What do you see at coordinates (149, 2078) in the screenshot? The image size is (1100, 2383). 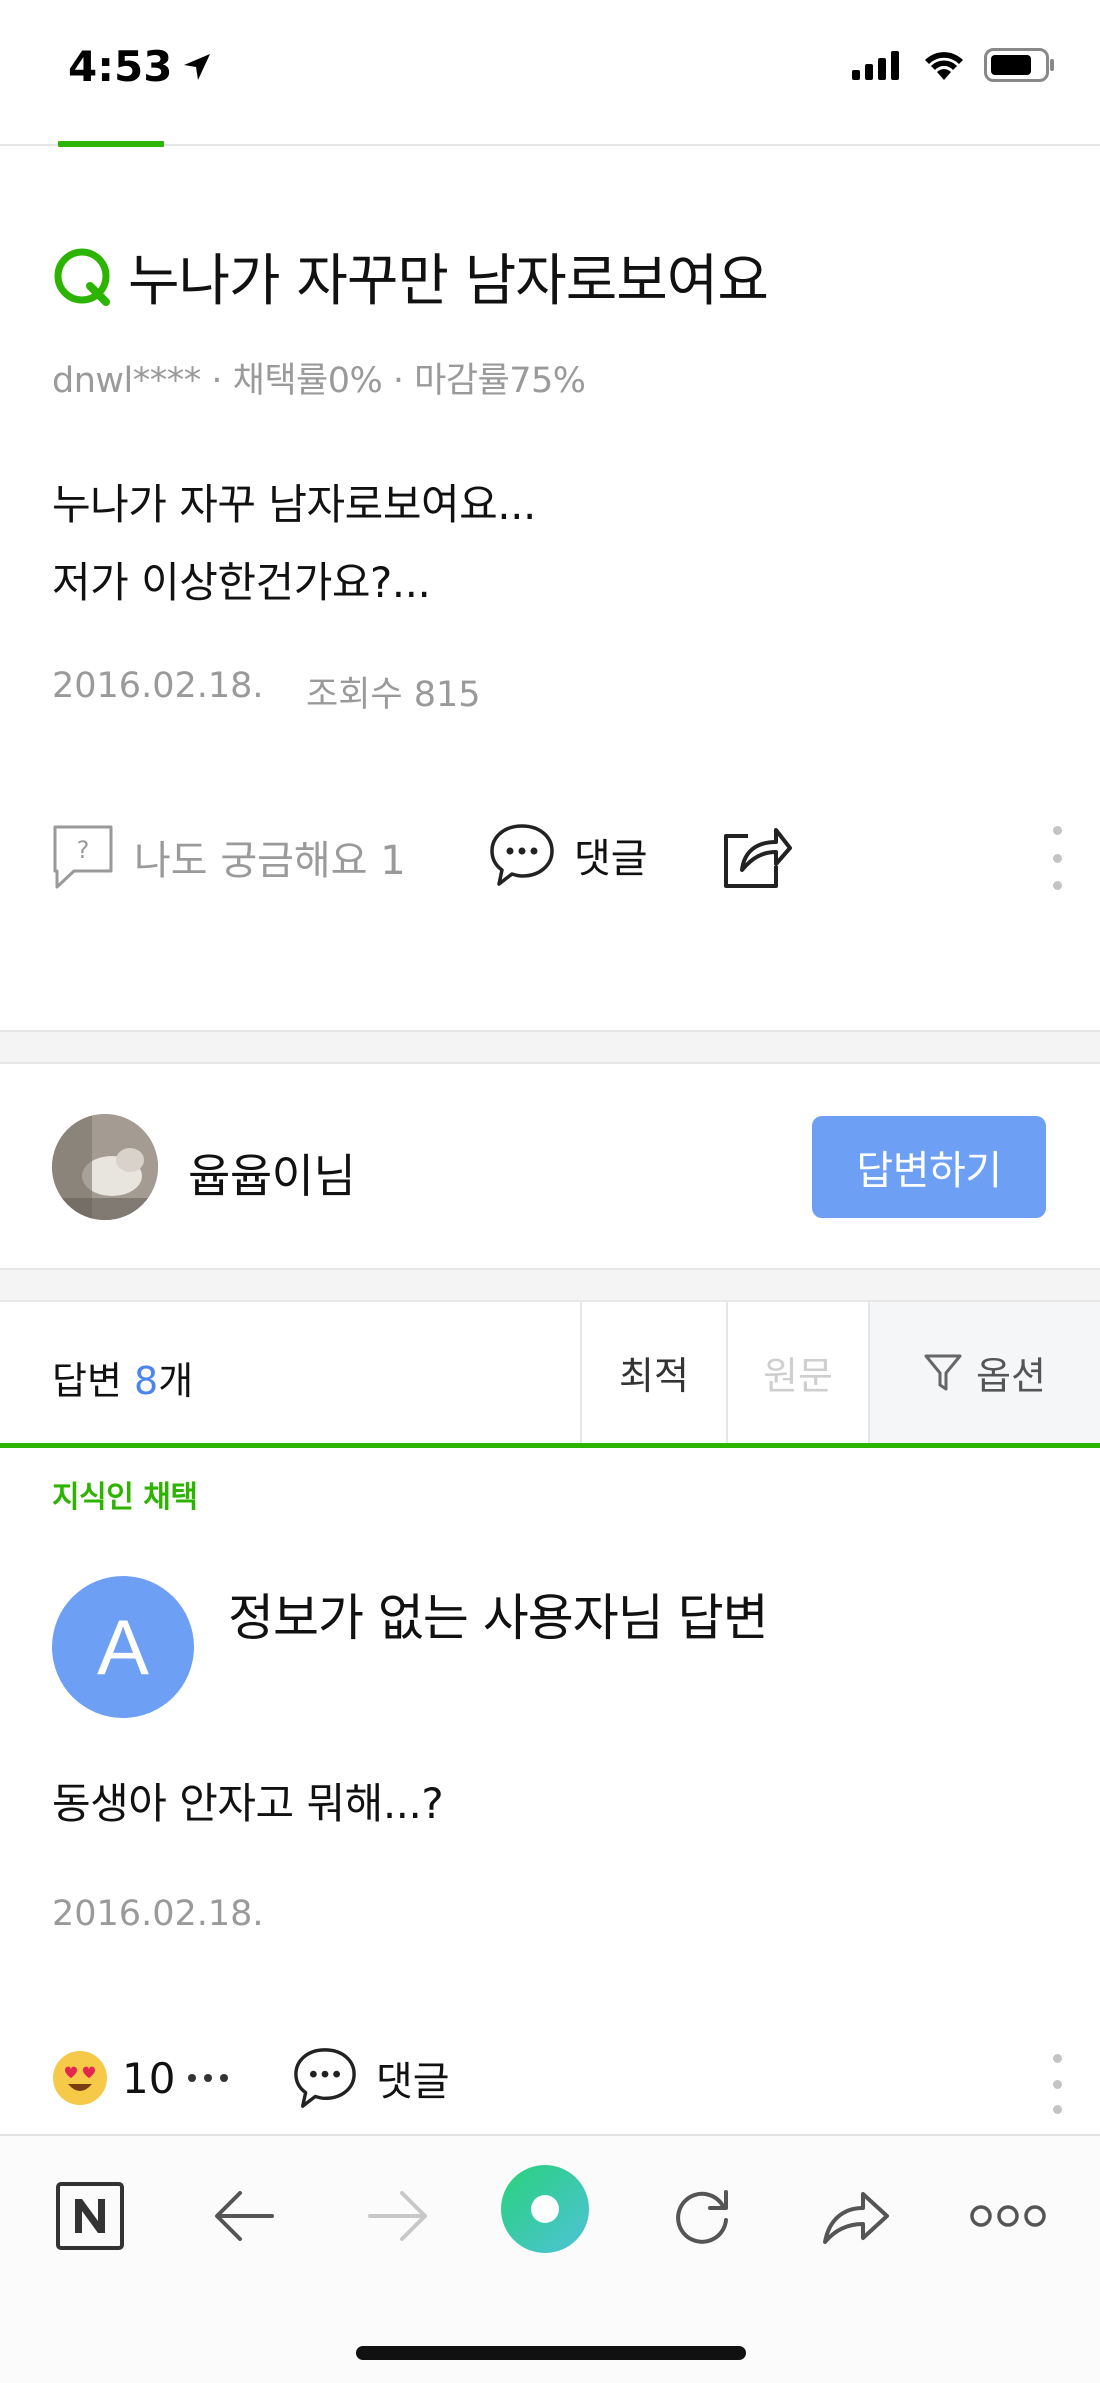 I see `reaction-count: 10` at bounding box center [149, 2078].